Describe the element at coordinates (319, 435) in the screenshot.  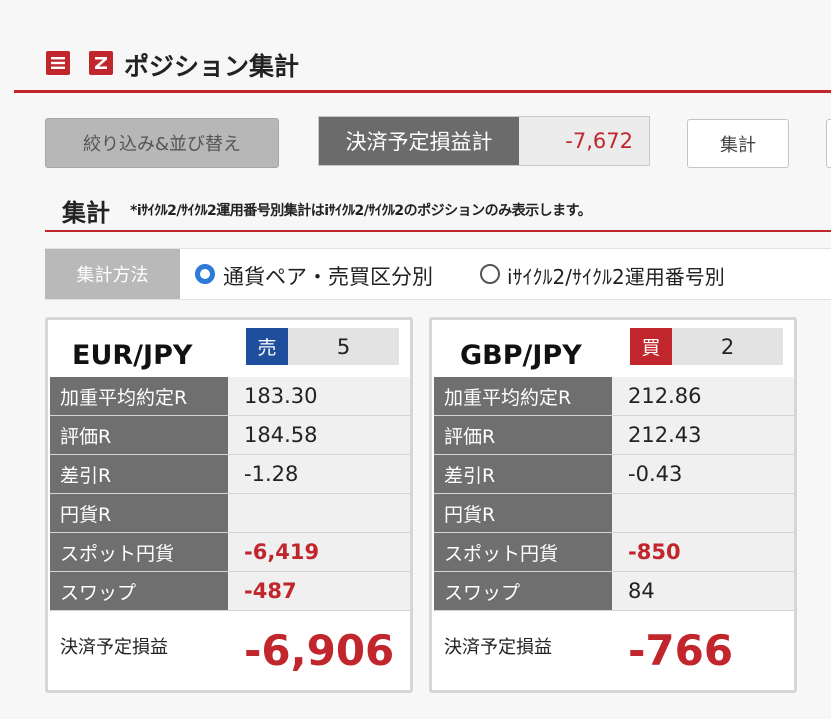
I see `row-value: 184.58` at that location.